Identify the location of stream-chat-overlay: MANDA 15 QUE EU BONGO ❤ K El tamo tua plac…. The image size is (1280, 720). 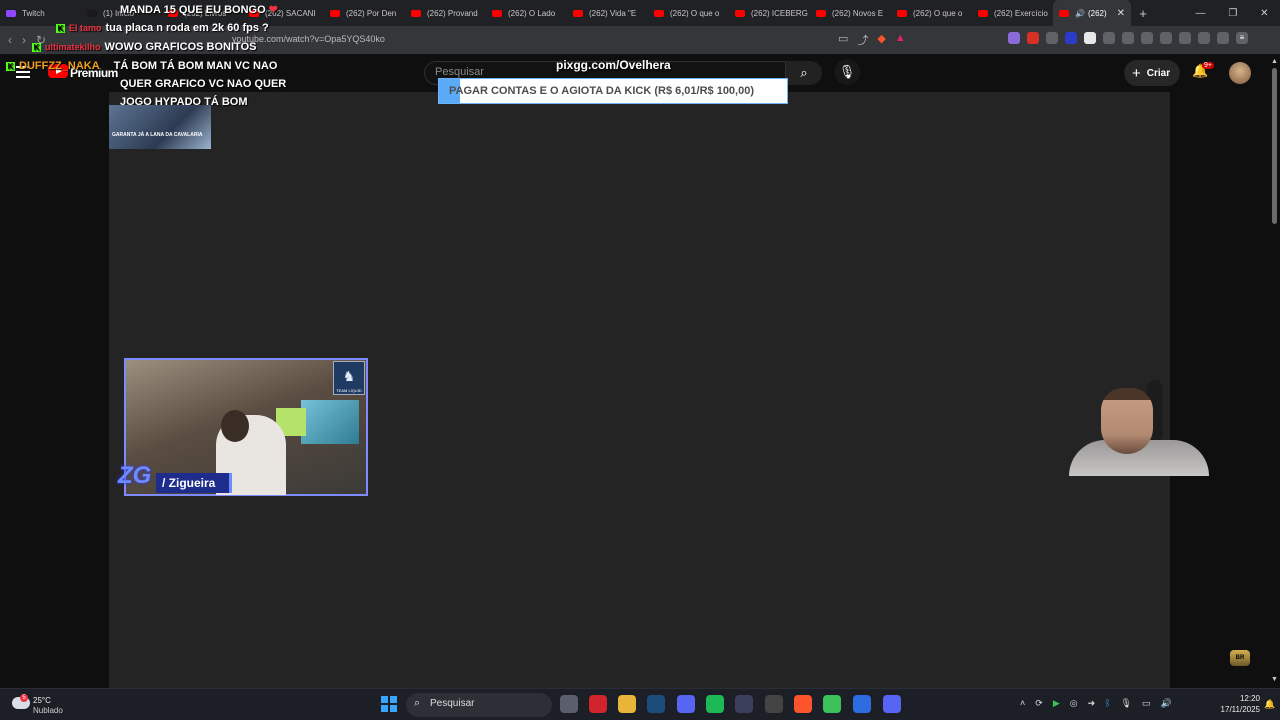
(150, 56).